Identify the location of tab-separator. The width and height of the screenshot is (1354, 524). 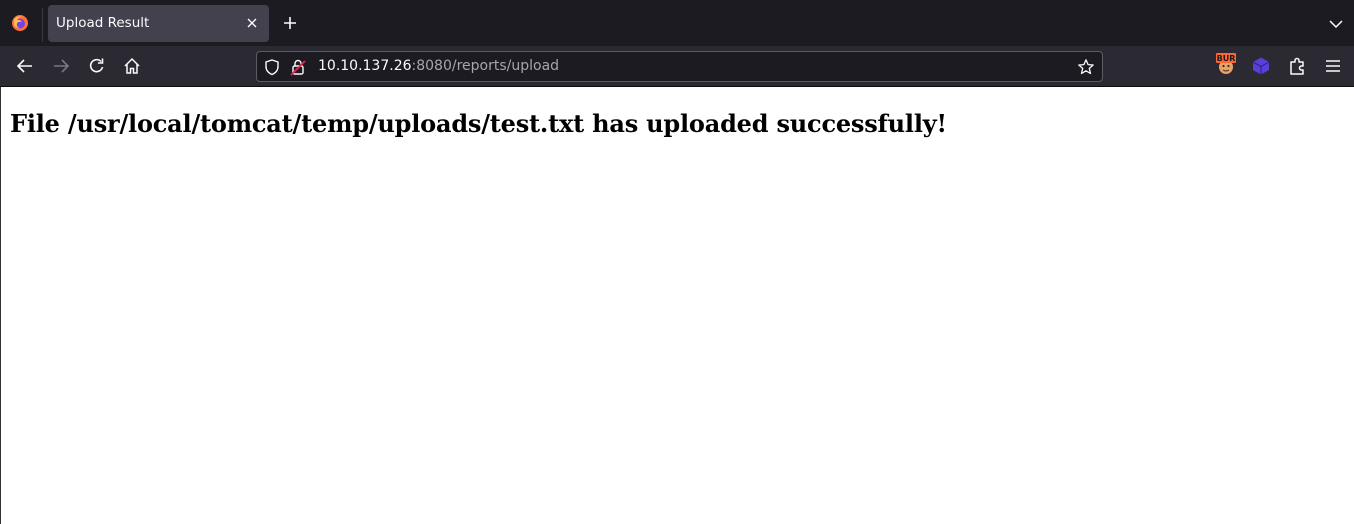
(42, 25).